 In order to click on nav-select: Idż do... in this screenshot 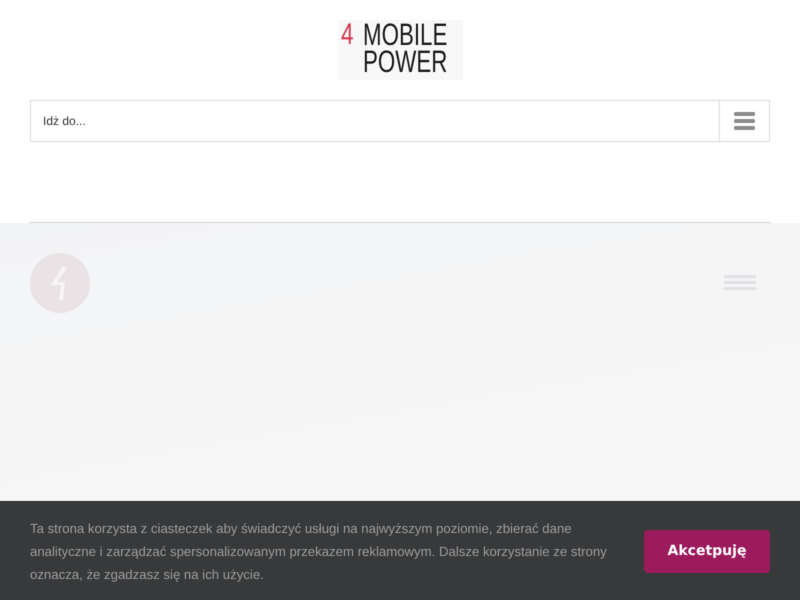, I will do `click(374, 121)`.